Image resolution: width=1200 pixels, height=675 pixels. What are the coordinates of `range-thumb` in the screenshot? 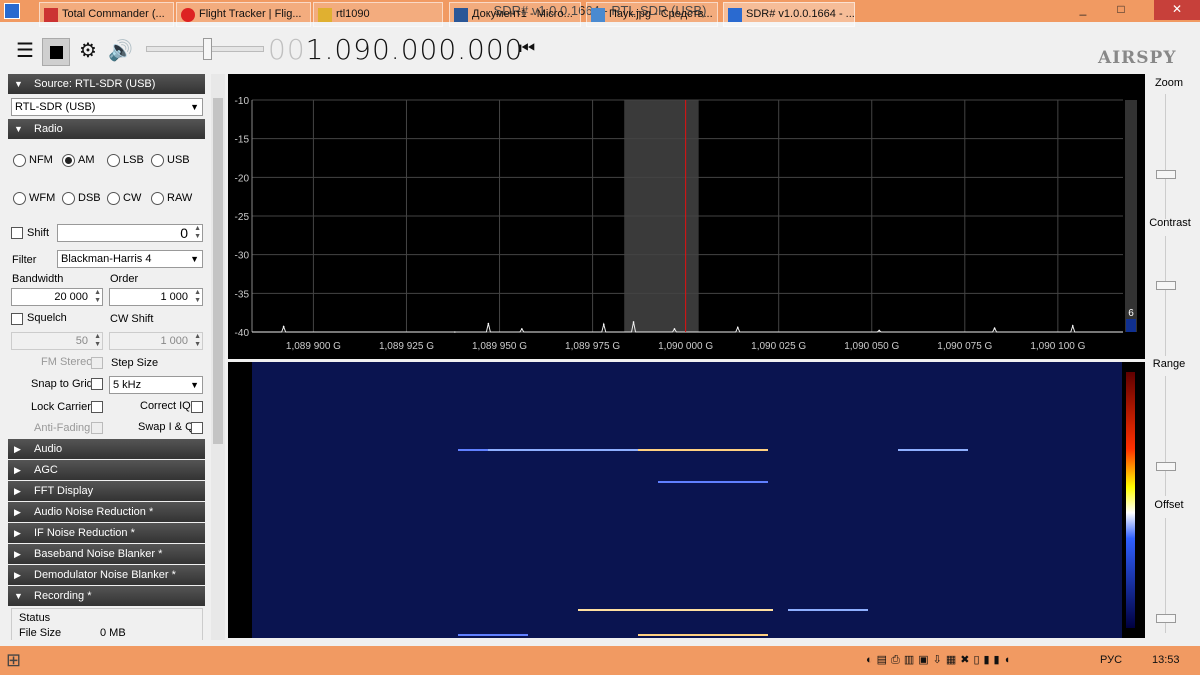 It's located at (1166, 466).